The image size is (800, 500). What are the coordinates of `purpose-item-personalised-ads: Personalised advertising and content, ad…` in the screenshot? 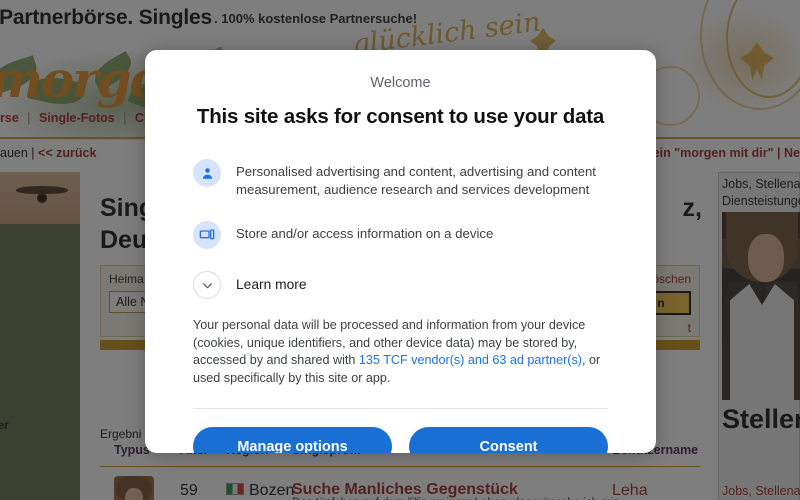 It's located at (400, 179).